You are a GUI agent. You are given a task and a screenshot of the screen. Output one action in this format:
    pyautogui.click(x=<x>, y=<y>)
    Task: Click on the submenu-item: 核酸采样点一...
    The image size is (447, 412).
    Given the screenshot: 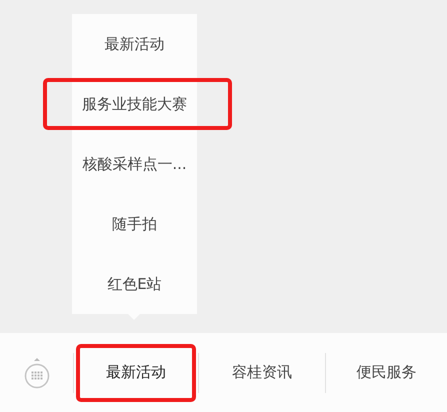 What is the action you would take?
    pyautogui.click(x=134, y=164)
    